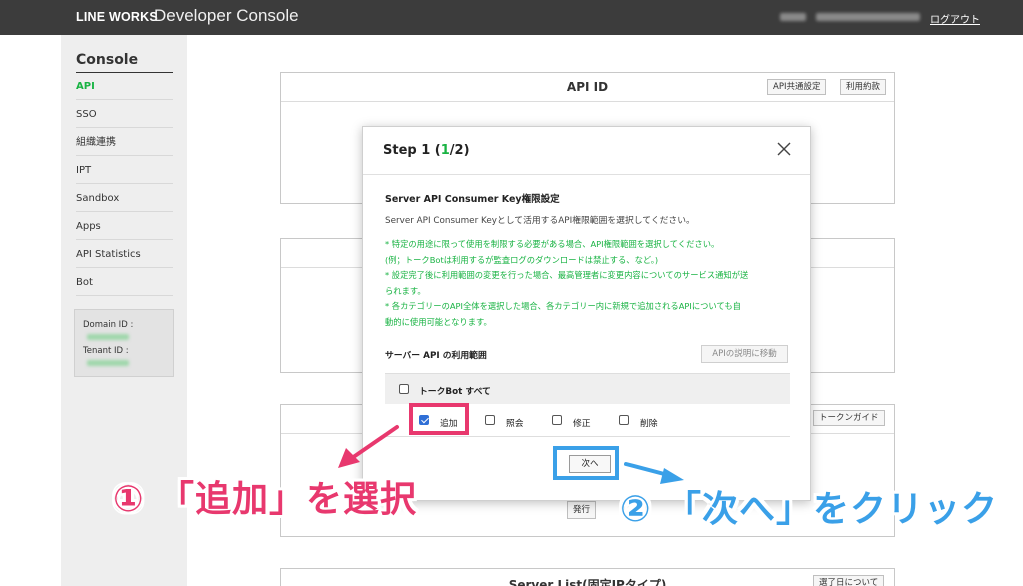  I want to click on perm-view-checkbox, so click(490, 420).